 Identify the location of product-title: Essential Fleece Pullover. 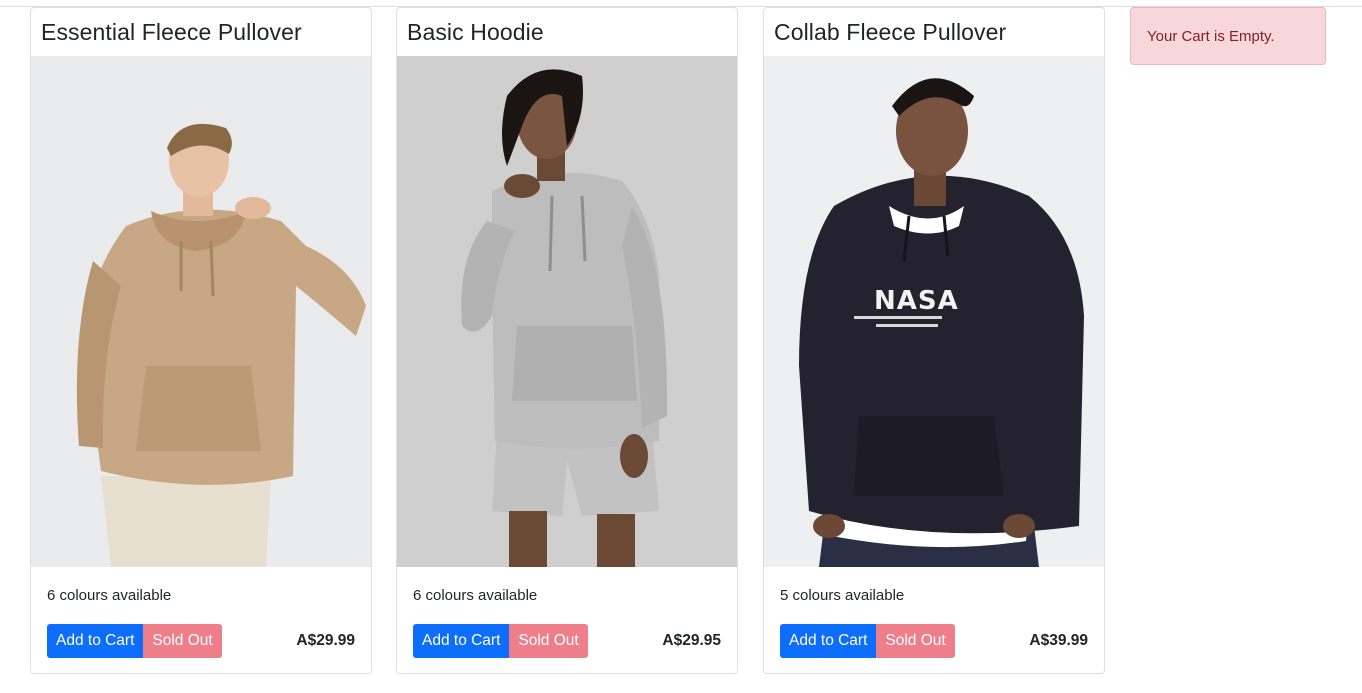
(171, 32).